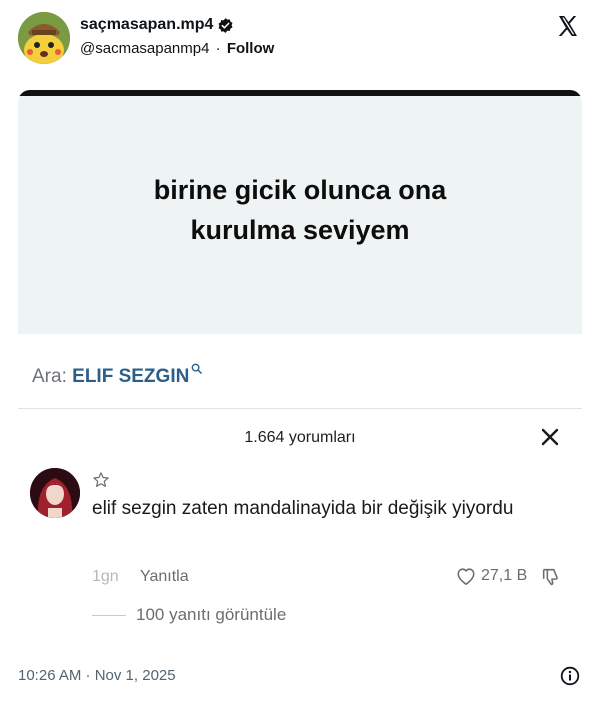  I want to click on comment-age: 1gn, so click(105, 576).